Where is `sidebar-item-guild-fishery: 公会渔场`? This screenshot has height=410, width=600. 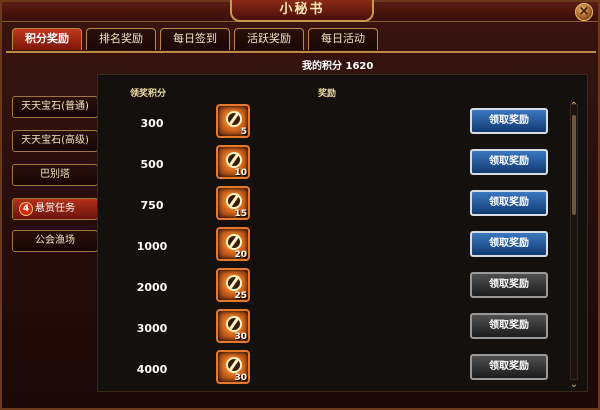
sidebar-item-guild-fishery: 公会渔场 is located at coordinates (55, 241).